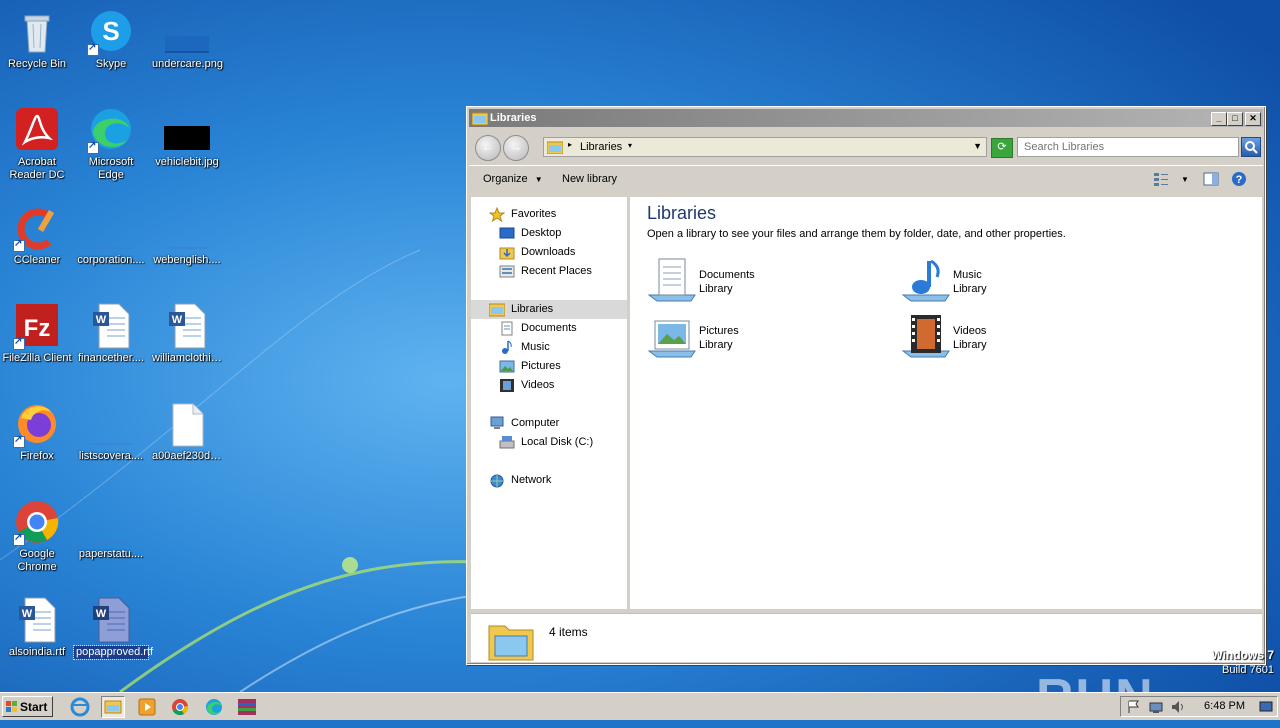 This screenshot has width=1280, height=728. What do you see at coordinates (187, 424) in the screenshot?
I see `blank-file-icon` at bounding box center [187, 424].